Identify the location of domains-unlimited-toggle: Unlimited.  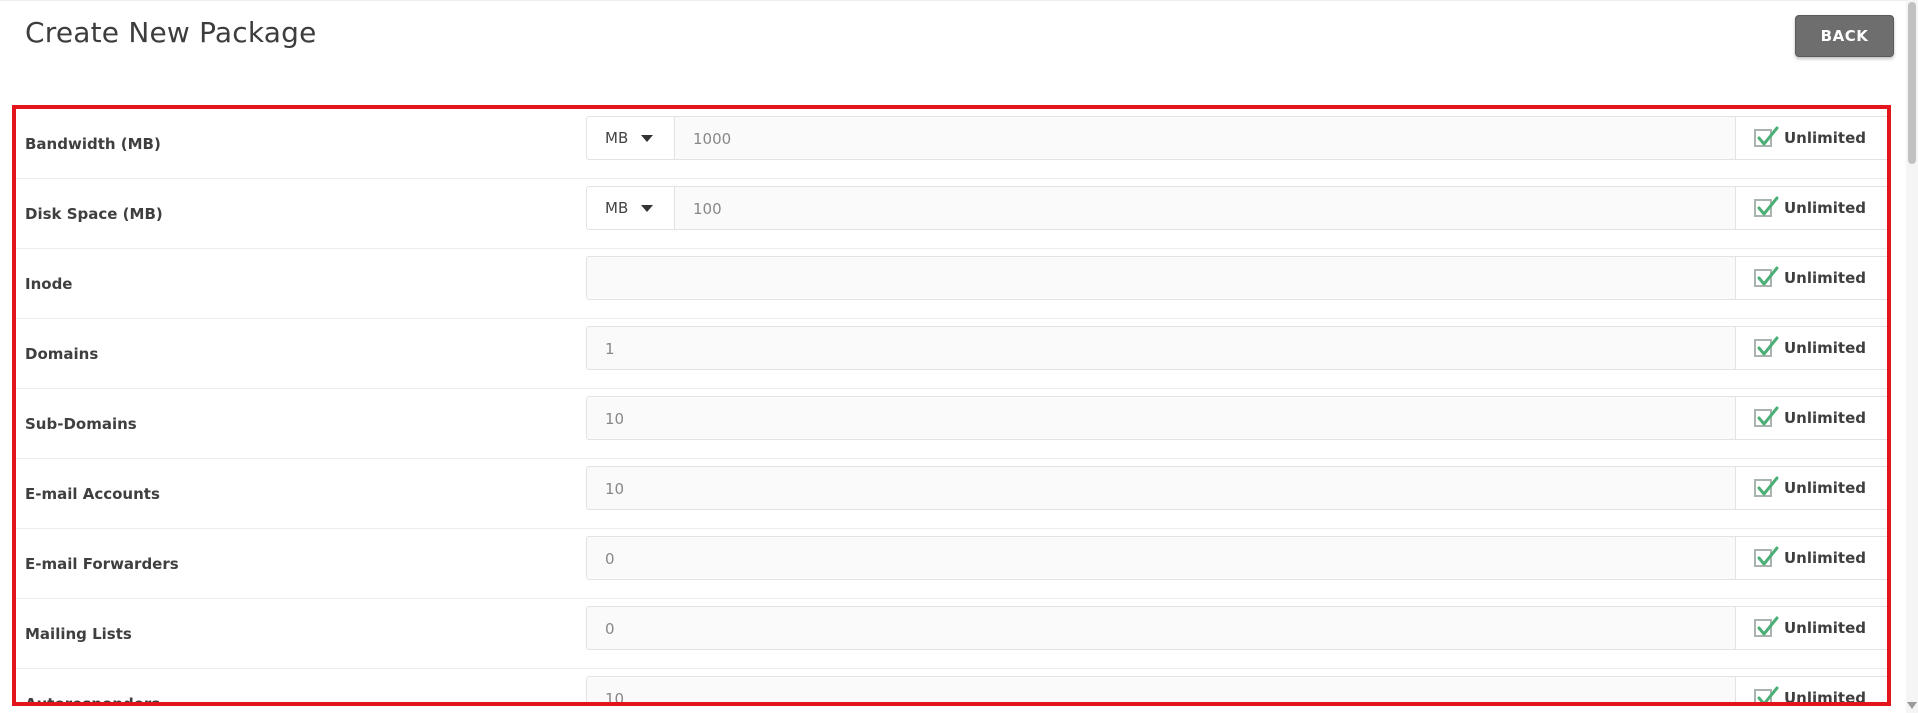
(1811, 348).